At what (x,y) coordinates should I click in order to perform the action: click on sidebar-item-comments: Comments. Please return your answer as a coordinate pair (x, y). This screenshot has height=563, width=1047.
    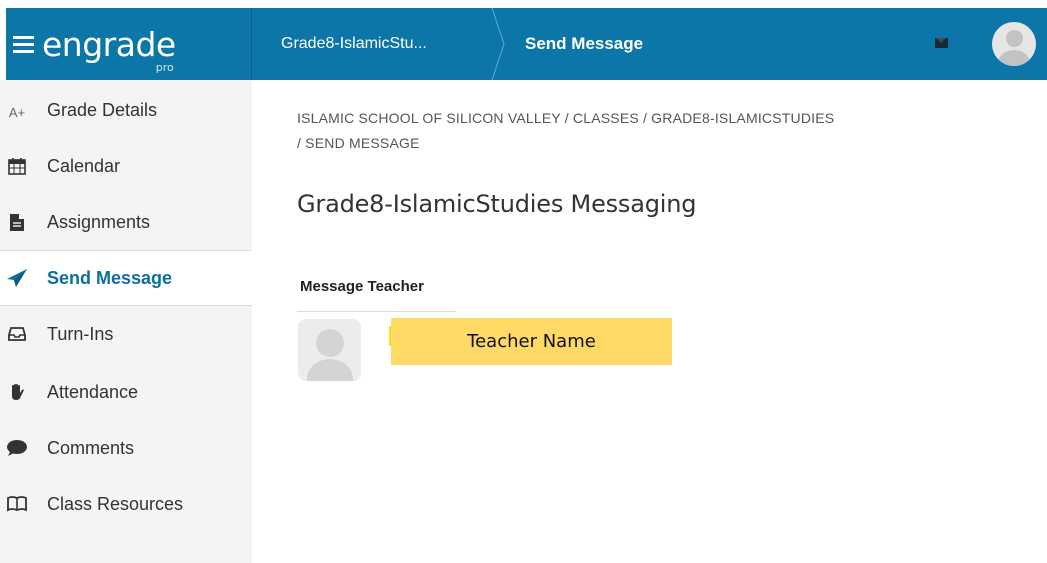
    Looking at the image, I should click on (126, 448).